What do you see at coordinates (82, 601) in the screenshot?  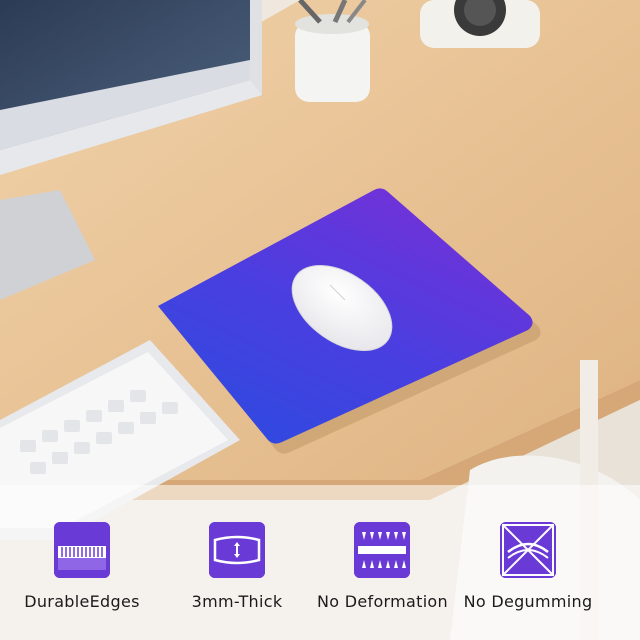 I see `feature-label: DurableEdges` at bounding box center [82, 601].